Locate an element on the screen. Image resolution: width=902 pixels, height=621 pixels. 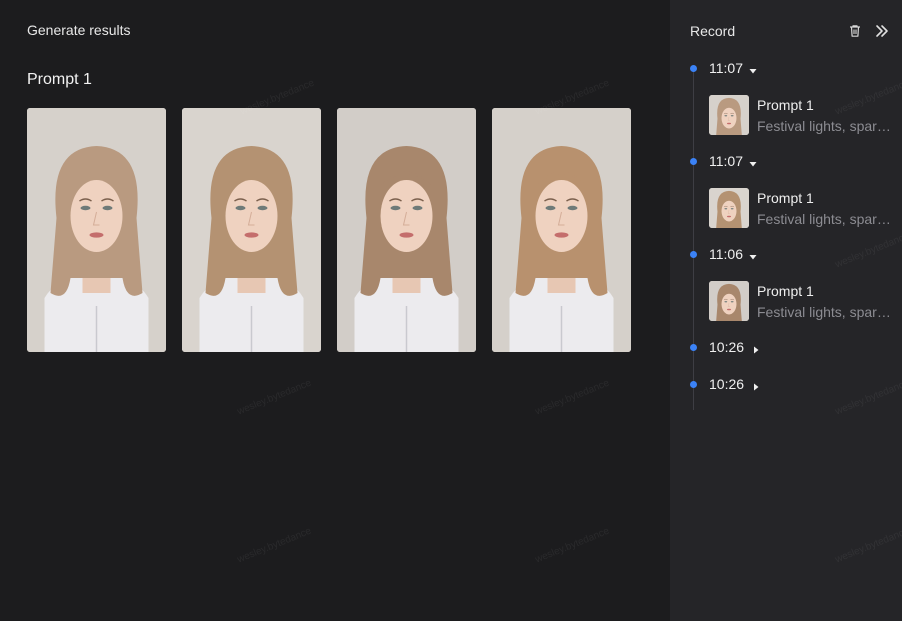
panel-title: Generate results is located at coordinates (79, 30).